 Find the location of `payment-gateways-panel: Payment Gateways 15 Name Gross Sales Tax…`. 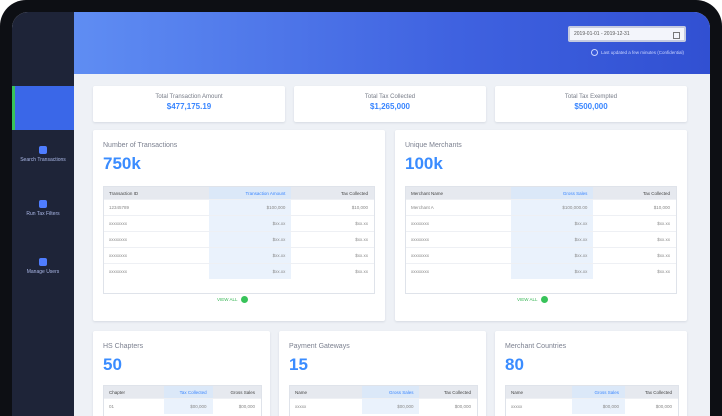

payment-gateways-panel: Payment Gateways 15 Name Gross Sales Tax… is located at coordinates (382, 373).